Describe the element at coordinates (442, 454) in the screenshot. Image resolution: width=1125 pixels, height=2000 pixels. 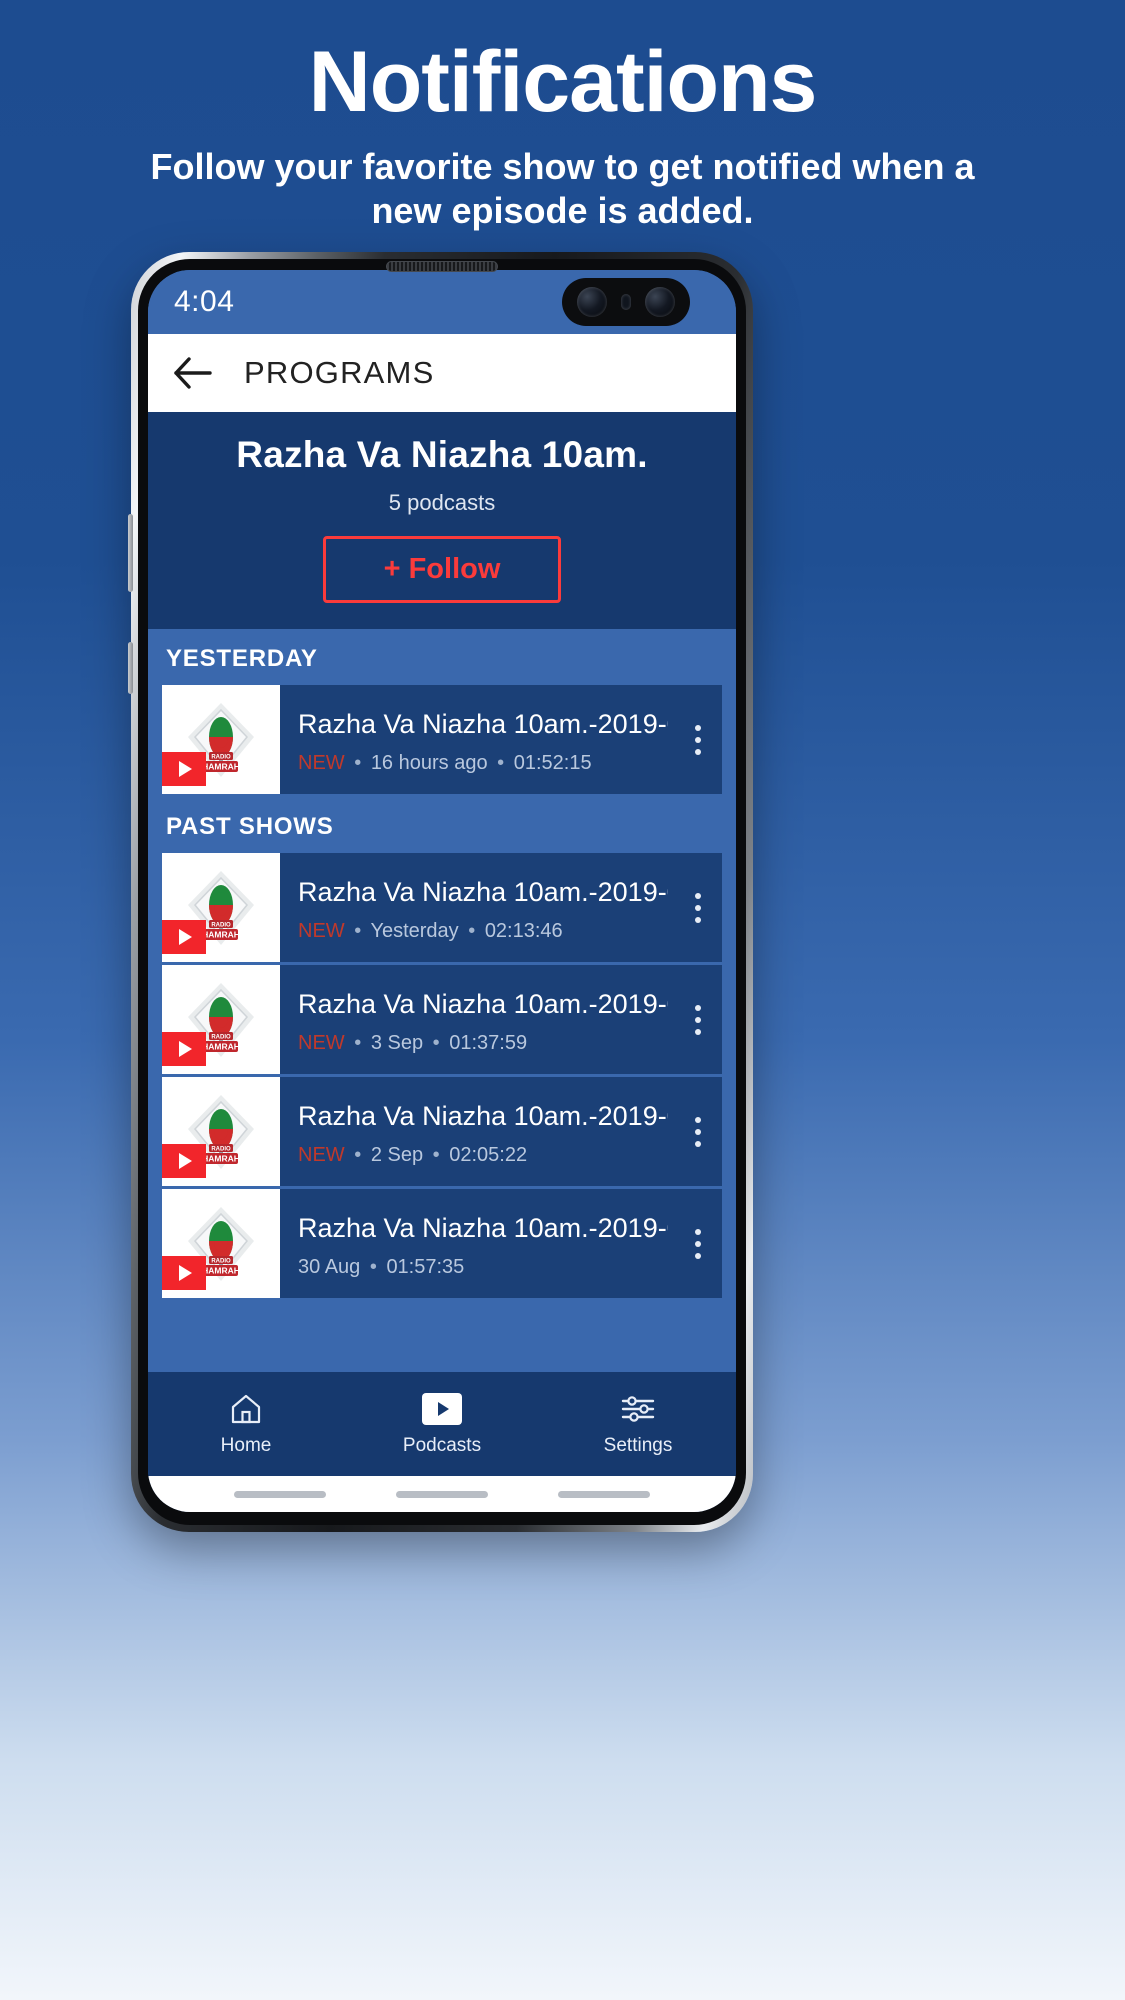
I see `show-title: Razha Va Niazha 10am.` at that location.